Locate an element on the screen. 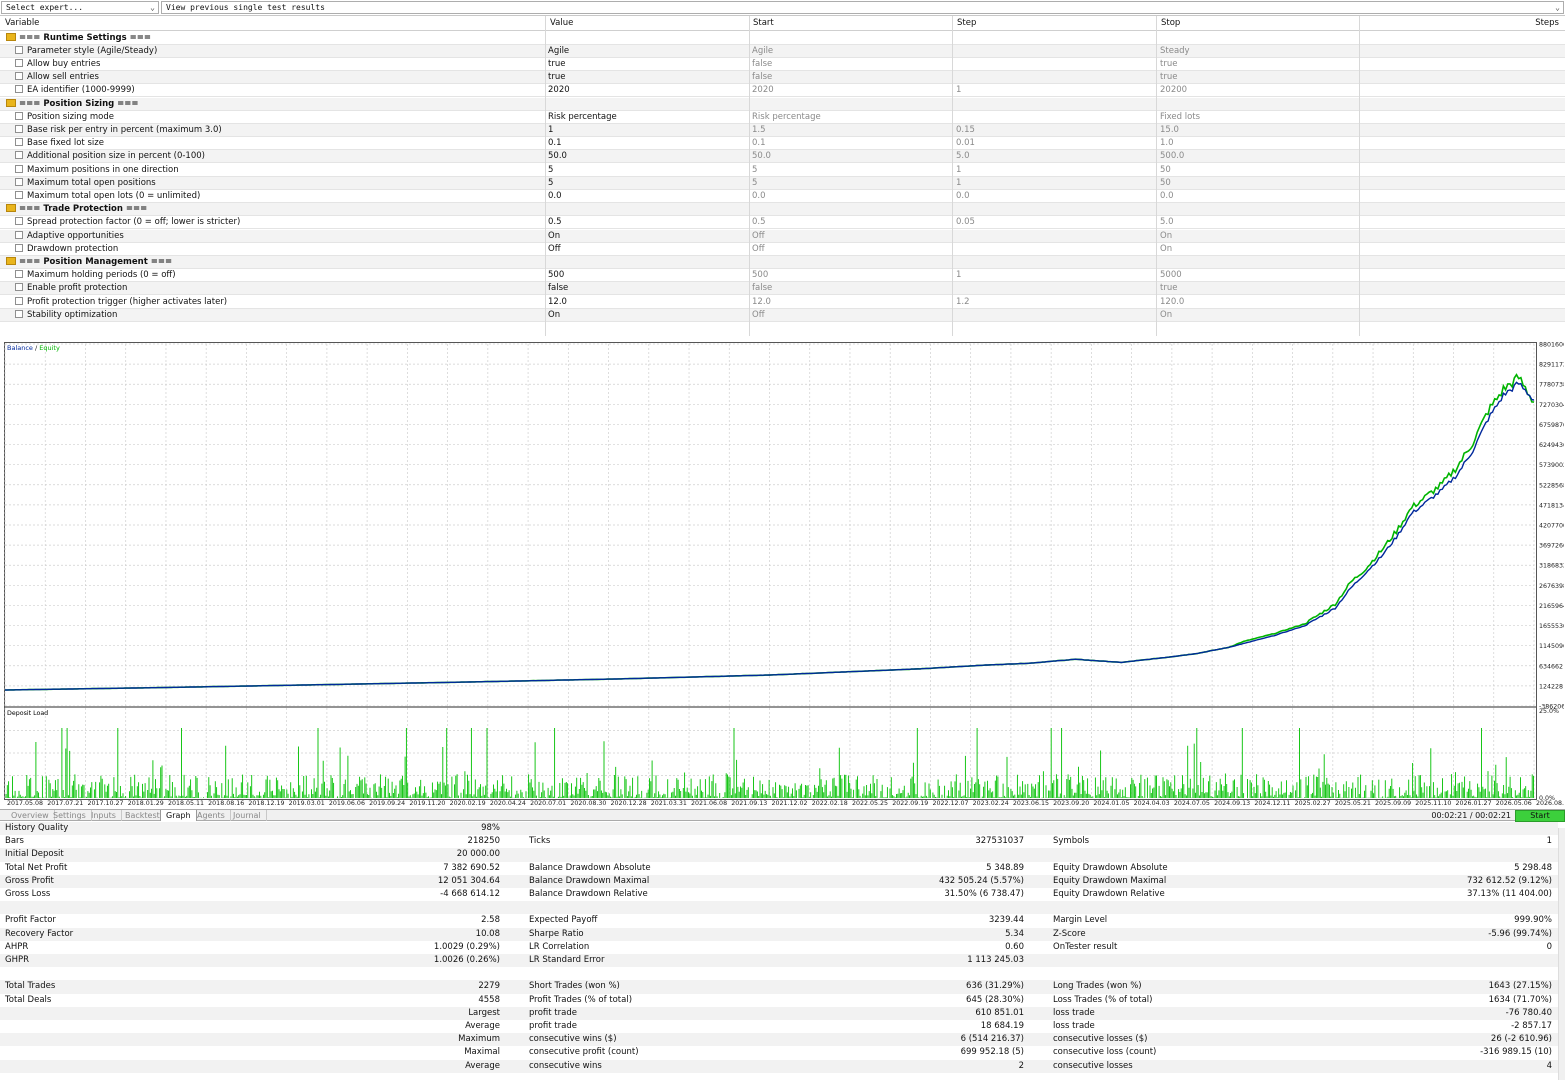  expert-select: Select expert... ⌄ is located at coordinates (80, 7).